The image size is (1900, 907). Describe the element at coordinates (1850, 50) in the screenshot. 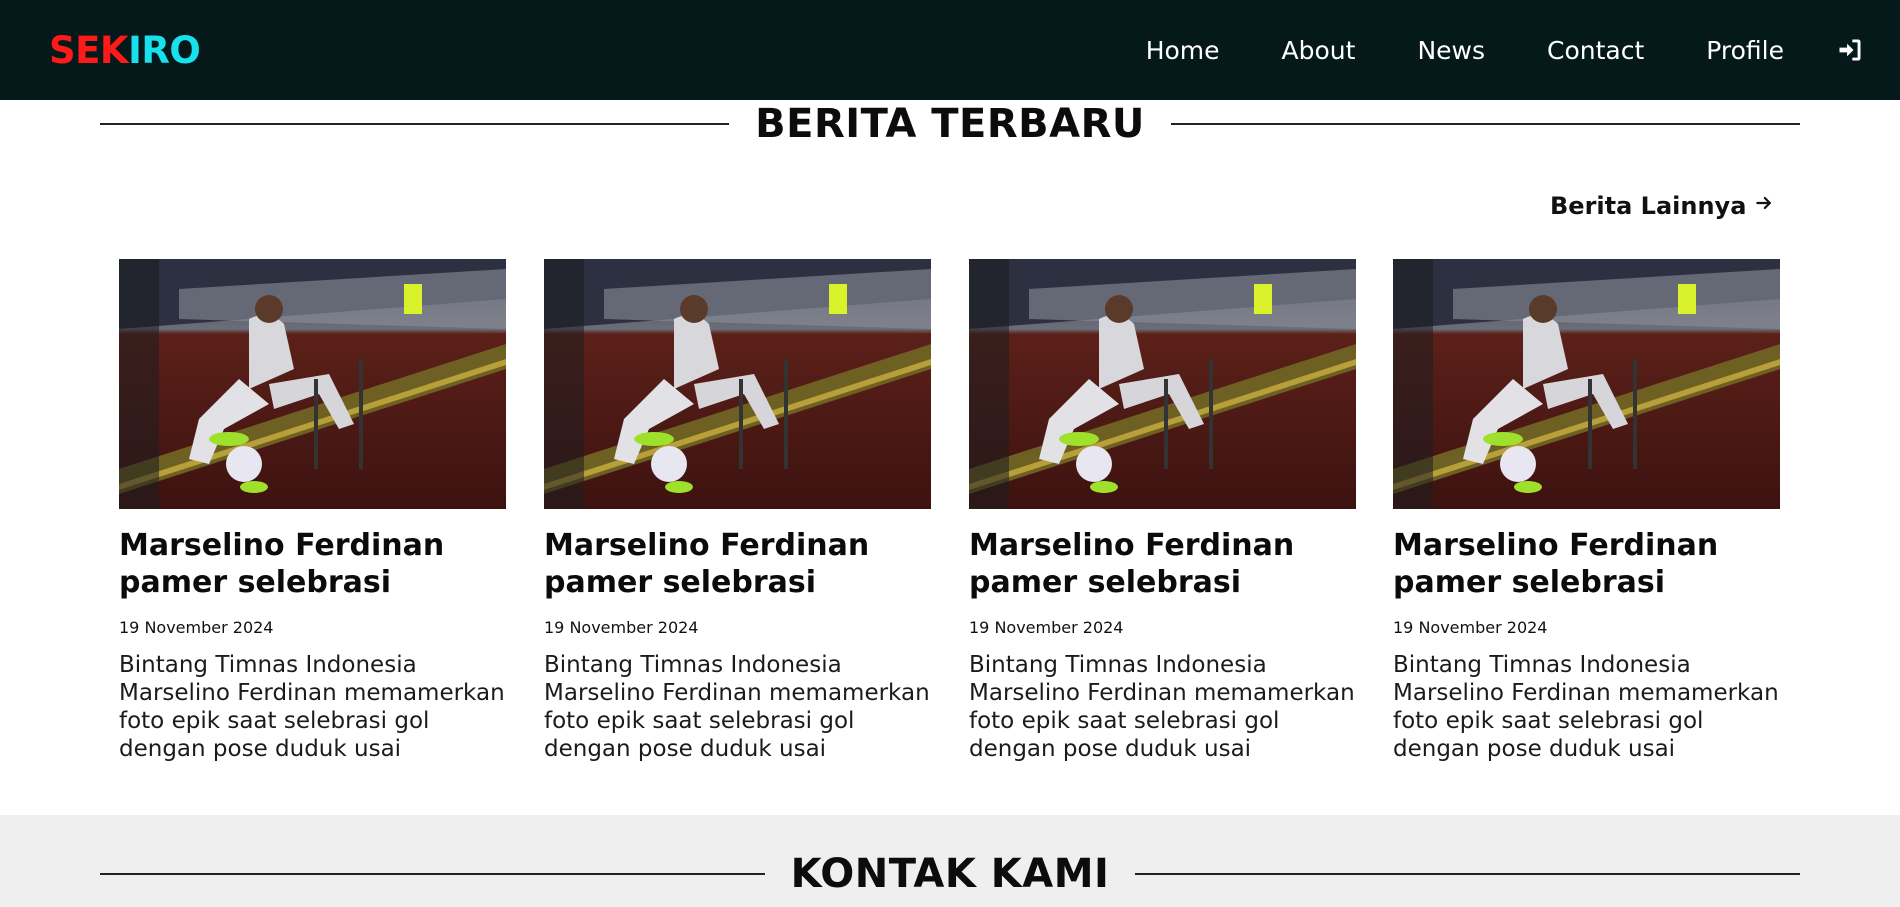

I see `sign-in-icon` at that location.